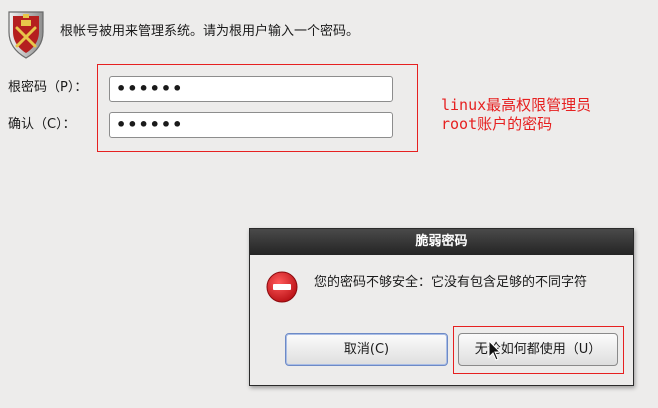 Image resolution: width=658 pixels, height=408 pixels. I want to click on confirm-password-label: 确认（C）：, so click(42, 124).